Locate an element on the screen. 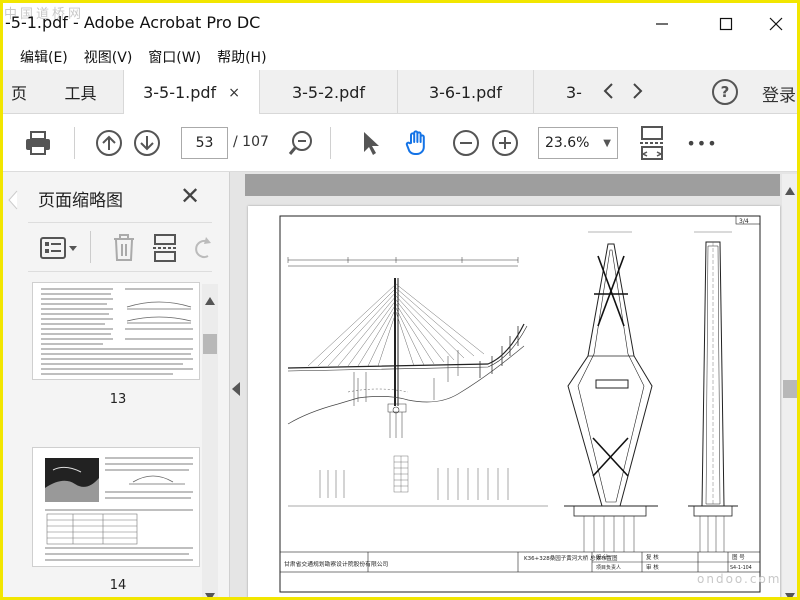 This screenshot has height=600, width=800. menu-view: 视图(V) is located at coordinates (108, 57).